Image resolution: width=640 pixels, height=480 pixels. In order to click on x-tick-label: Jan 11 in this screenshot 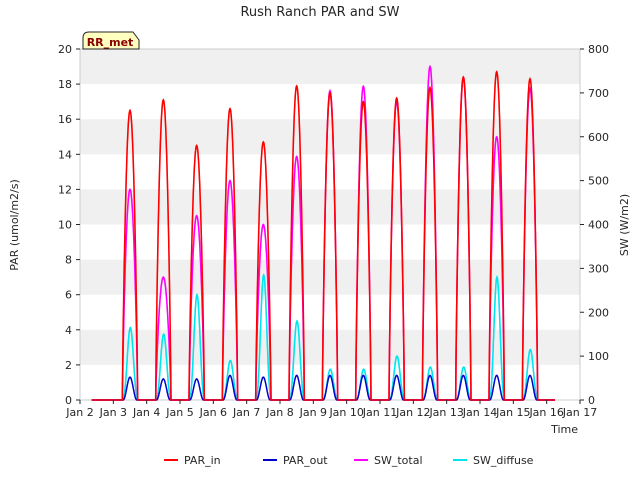, I will do `click(379, 412)`.